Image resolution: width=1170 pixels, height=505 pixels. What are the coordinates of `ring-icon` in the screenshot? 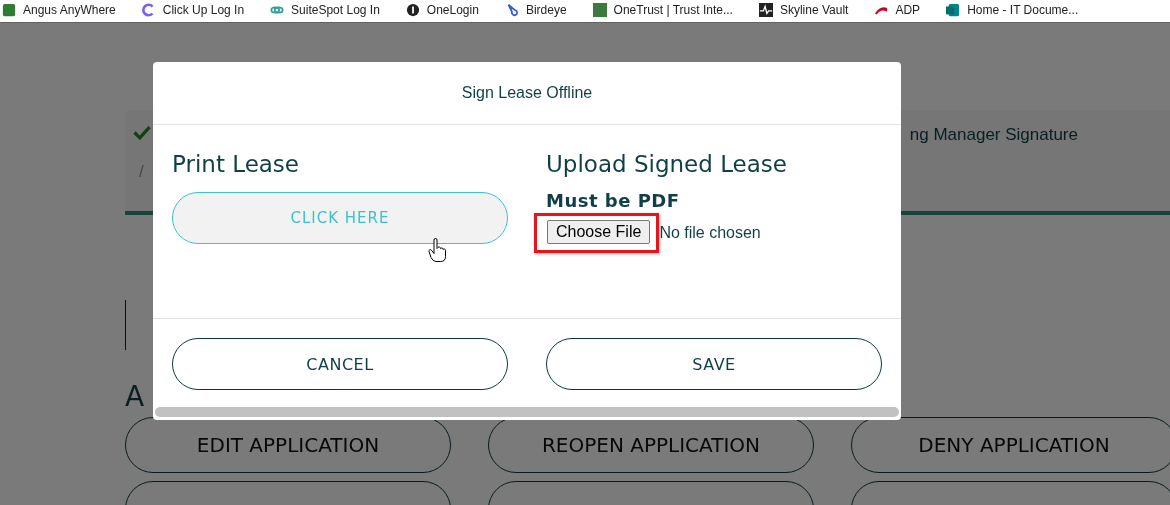 It's located at (148, 10).